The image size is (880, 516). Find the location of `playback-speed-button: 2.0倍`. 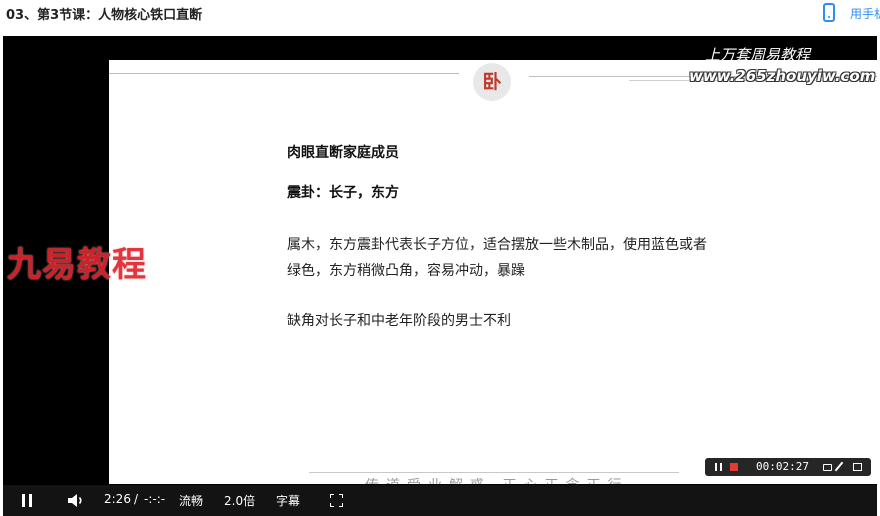

playback-speed-button: 2.0倍 is located at coordinates (239, 500).